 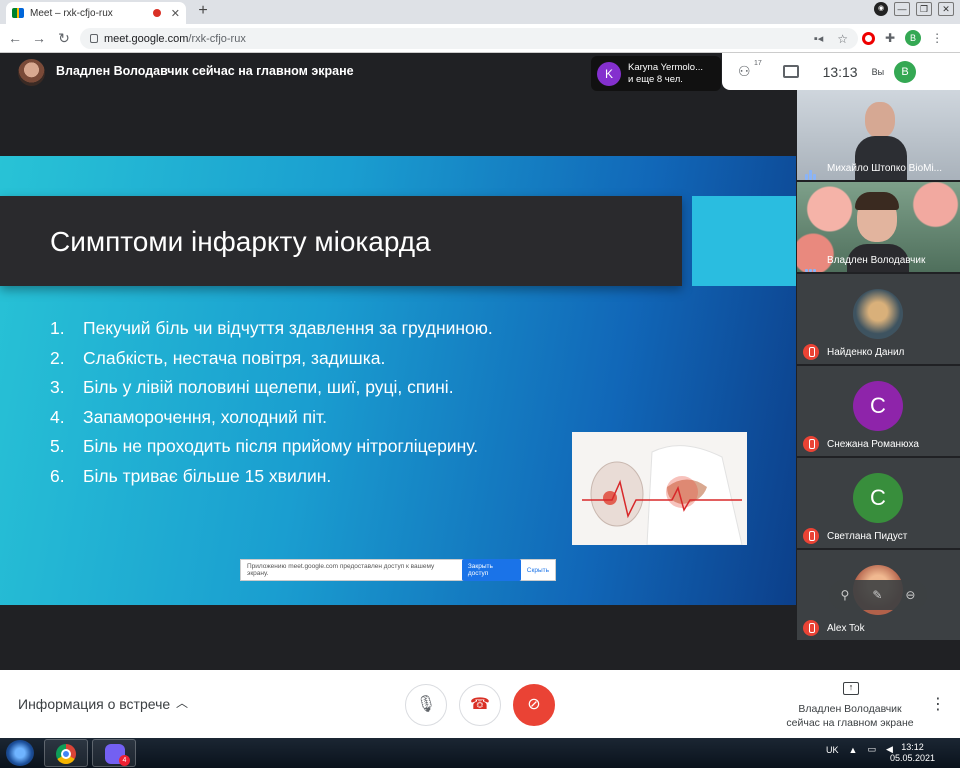 I want to click on microphone-button: 🎙︎, so click(x=426, y=705).